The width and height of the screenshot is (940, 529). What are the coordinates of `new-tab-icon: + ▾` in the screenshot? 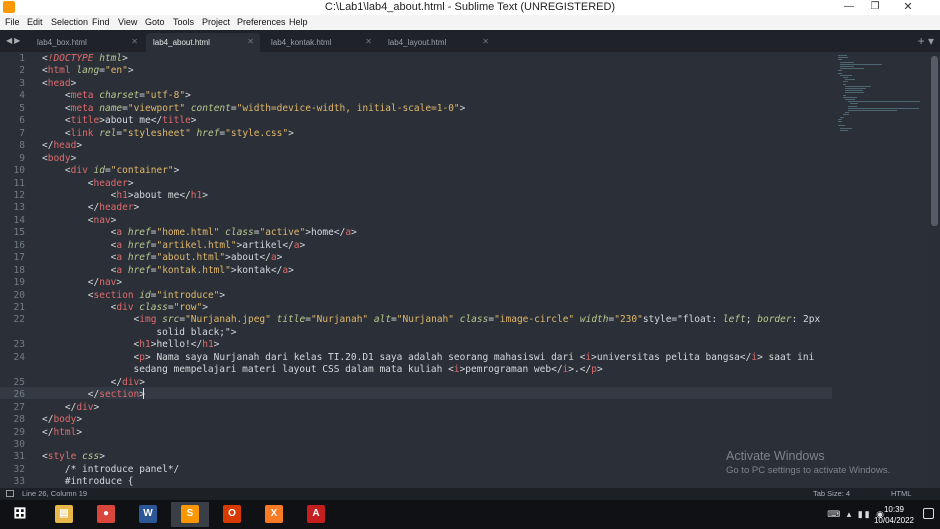 It's located at (926, 41).